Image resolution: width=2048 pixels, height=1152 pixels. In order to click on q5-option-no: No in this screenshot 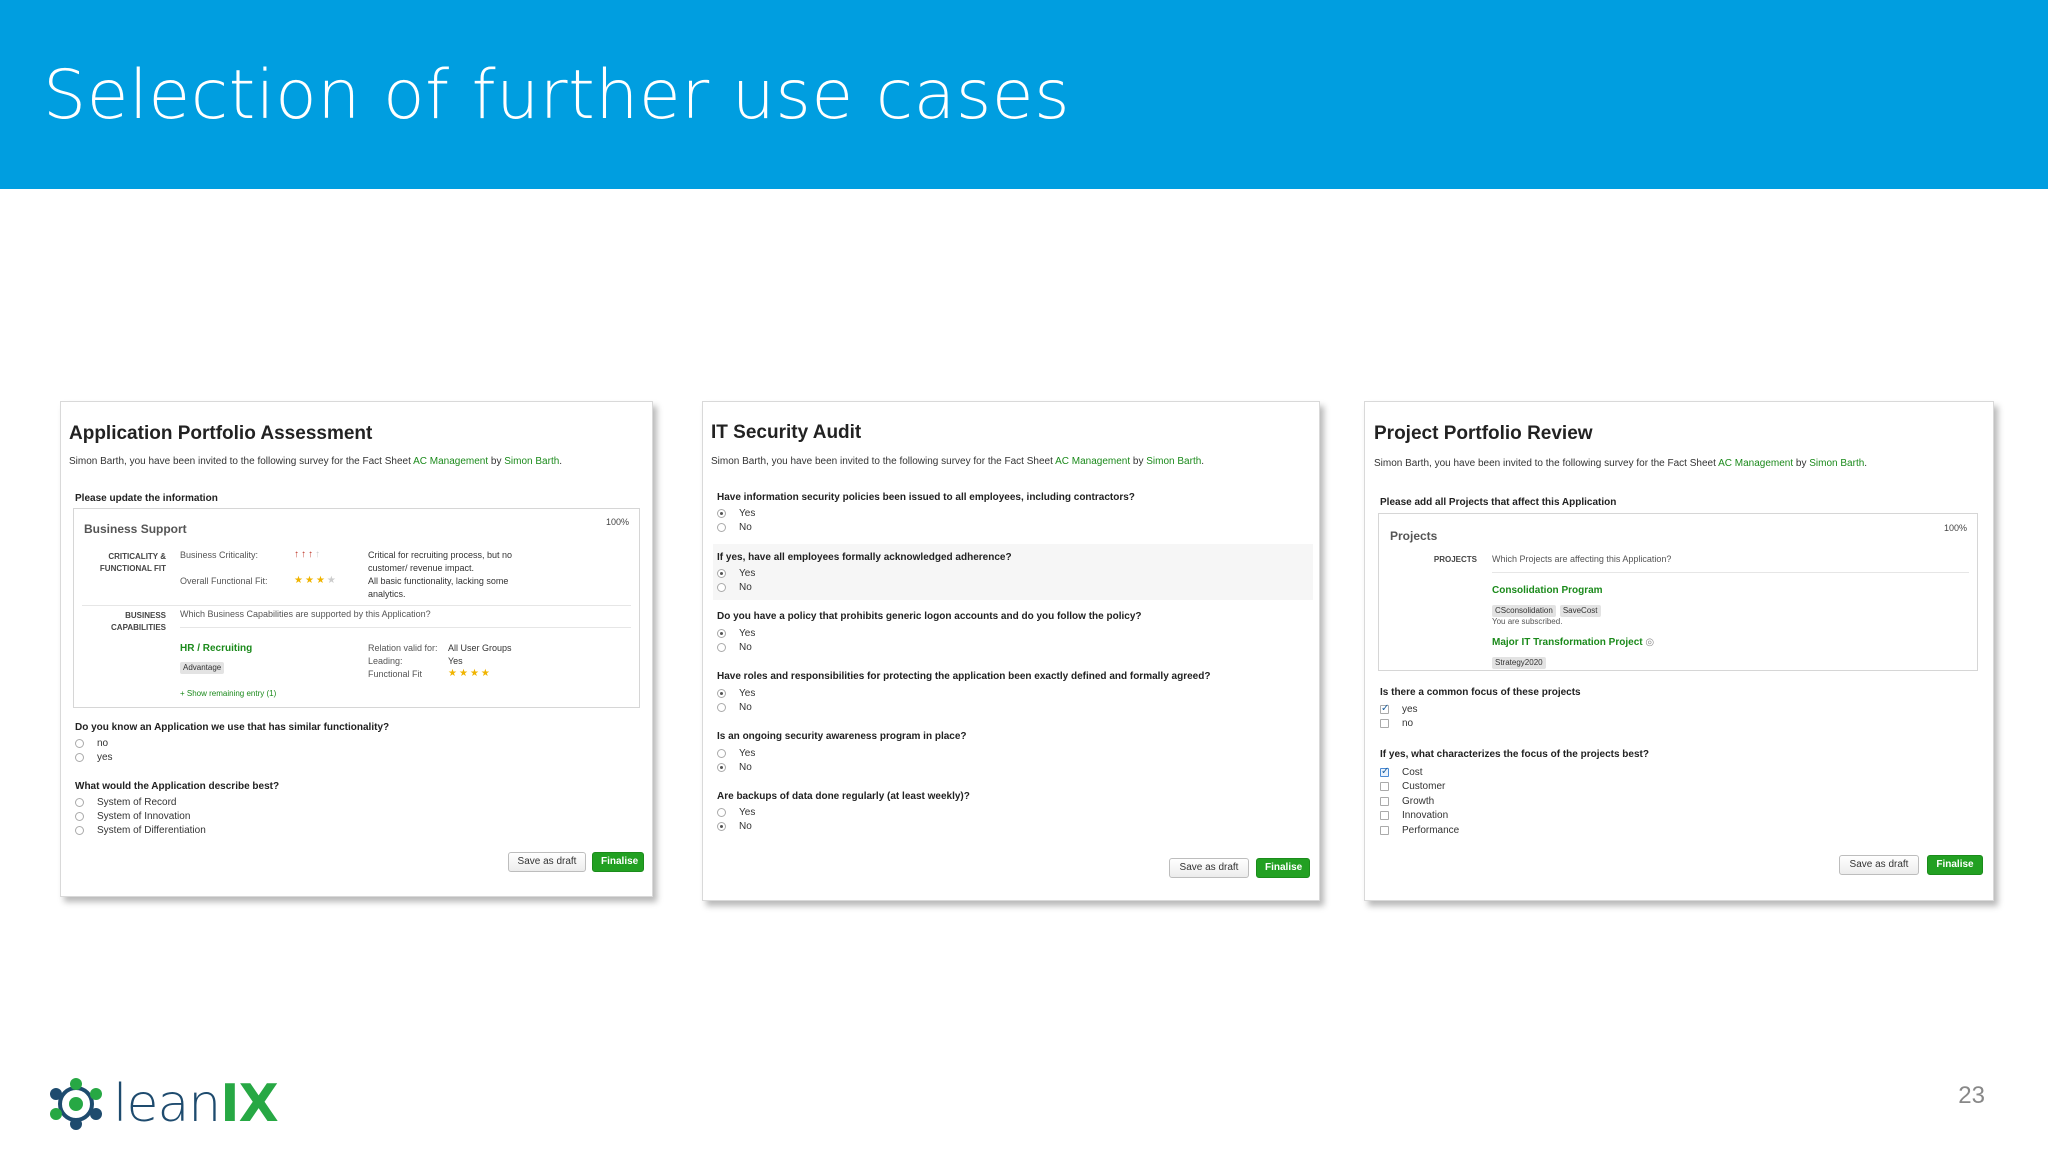, I will do `click(734, 768)`.